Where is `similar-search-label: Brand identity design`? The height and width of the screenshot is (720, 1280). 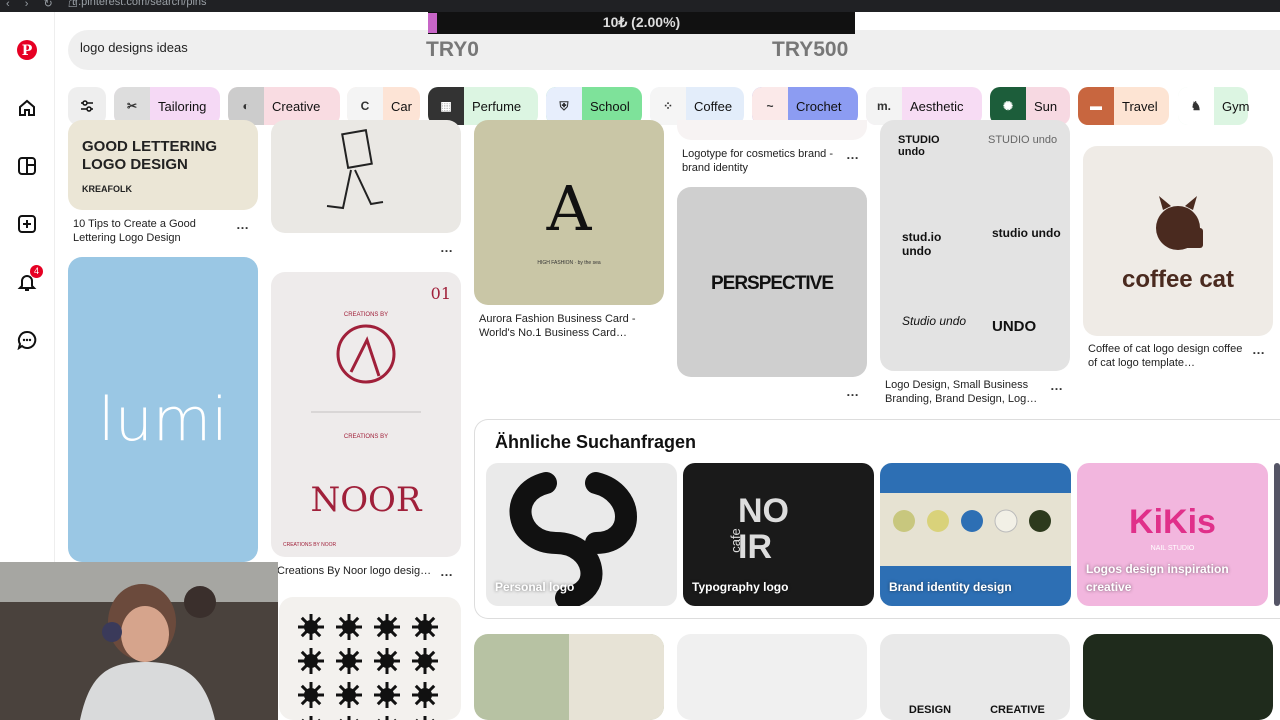
similar-search-label: Brand identity design is located at coordinates (950, 587).